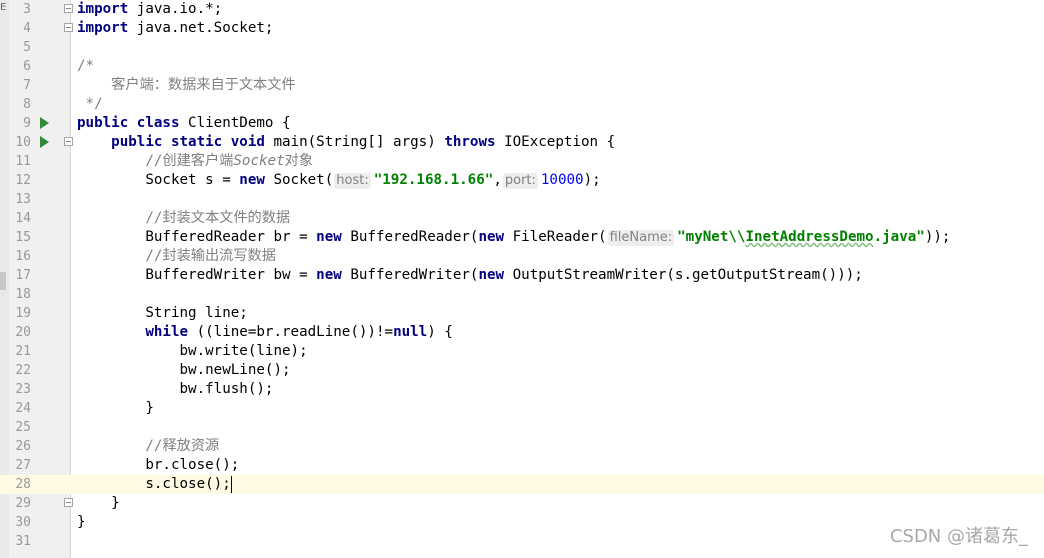 This screenshot has height=558, width=1044. Describe the element at coordinates (641, 238) in the screenshot. I see `parameter-hint: fileName:` at that location.